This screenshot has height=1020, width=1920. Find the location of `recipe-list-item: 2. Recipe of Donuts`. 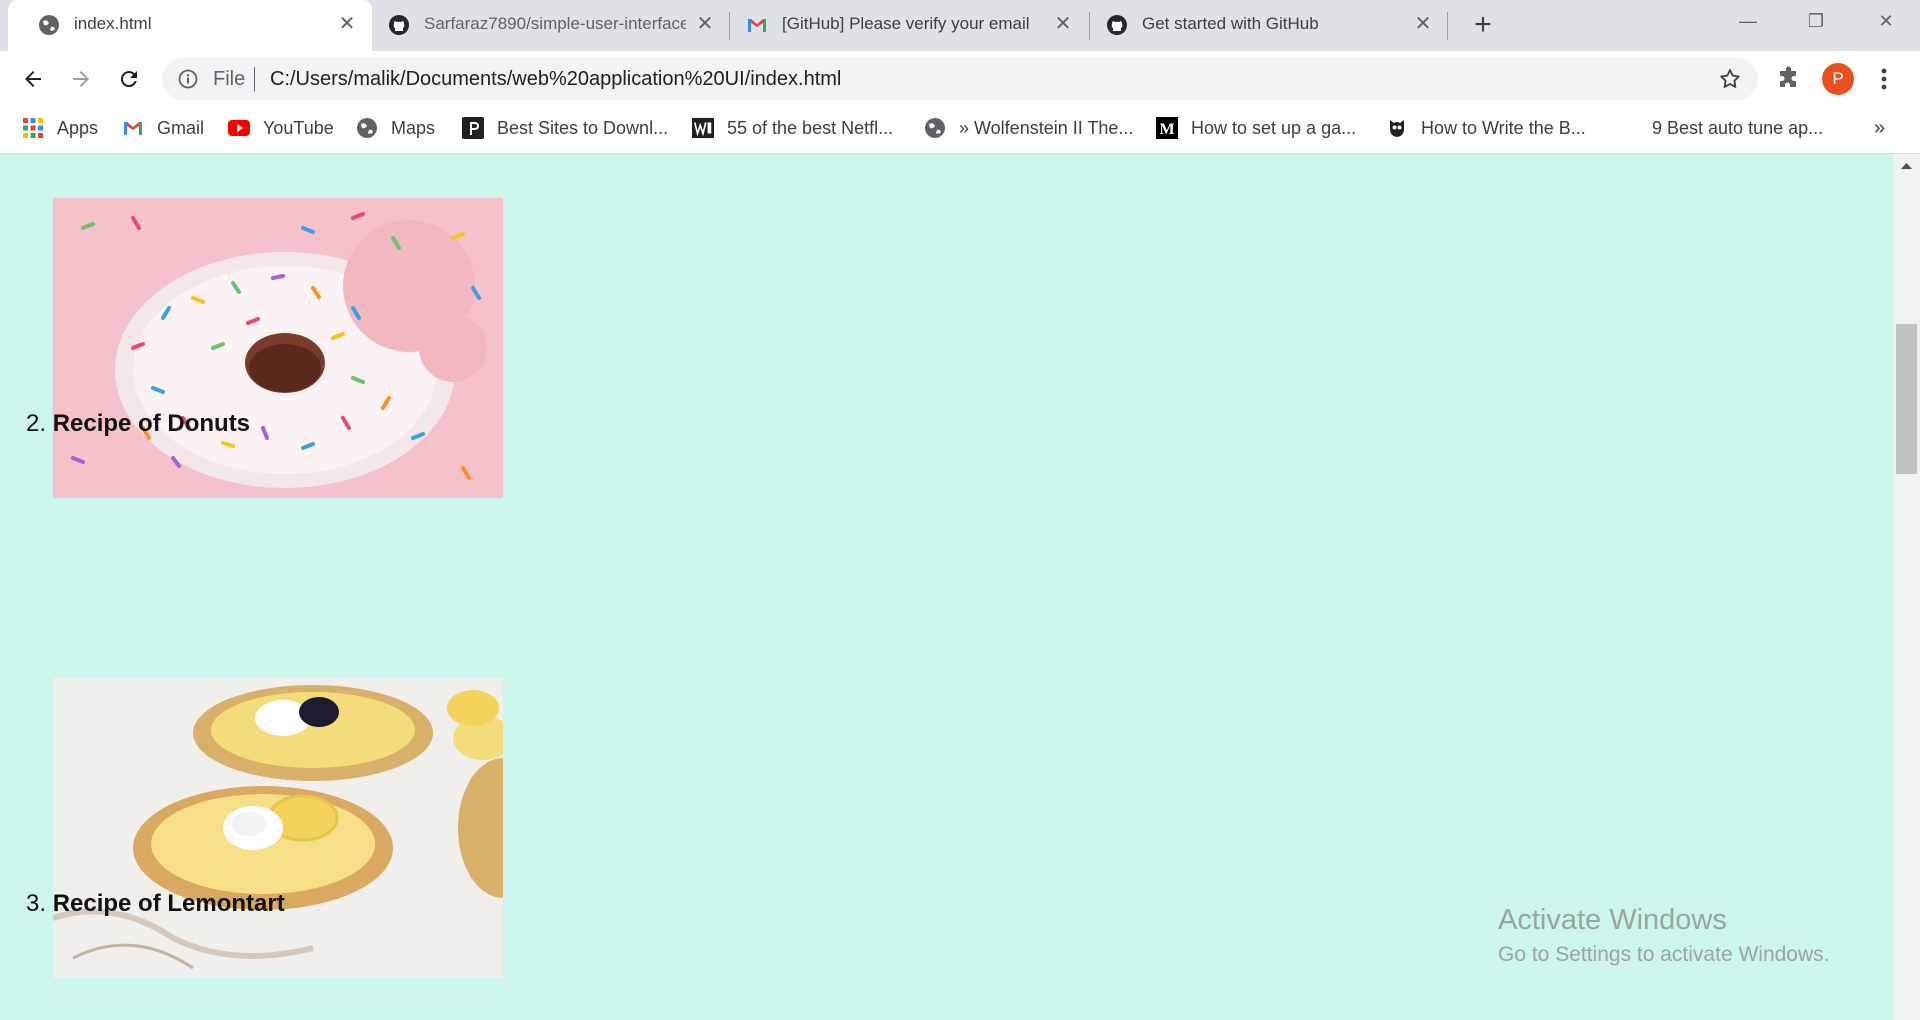

recipe-list-item: 2. Recipe of Donuts is located at coordinates (138, 424).